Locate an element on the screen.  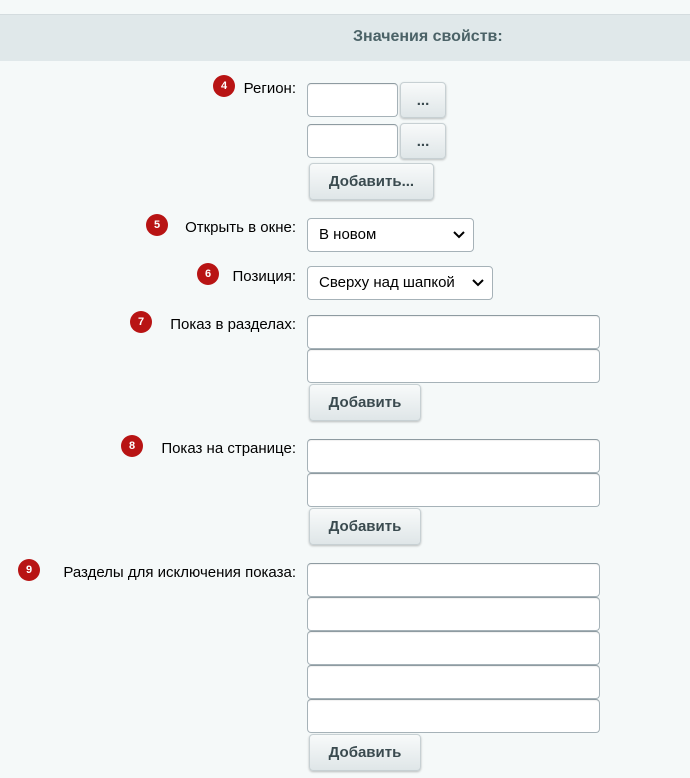
open-in-window-select: В новом is located at coordinates (390, 235).